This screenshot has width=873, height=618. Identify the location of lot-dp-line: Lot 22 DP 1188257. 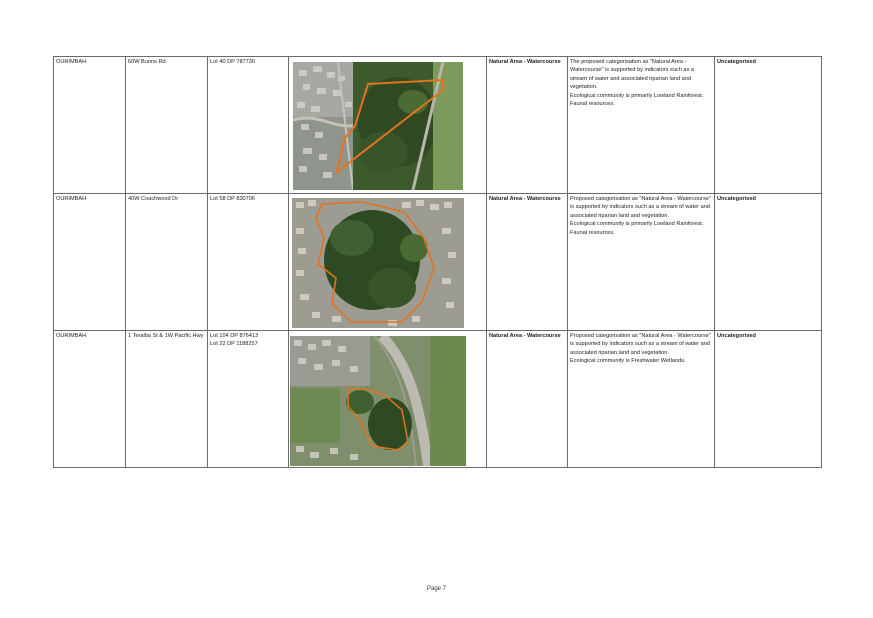
(234, 344).